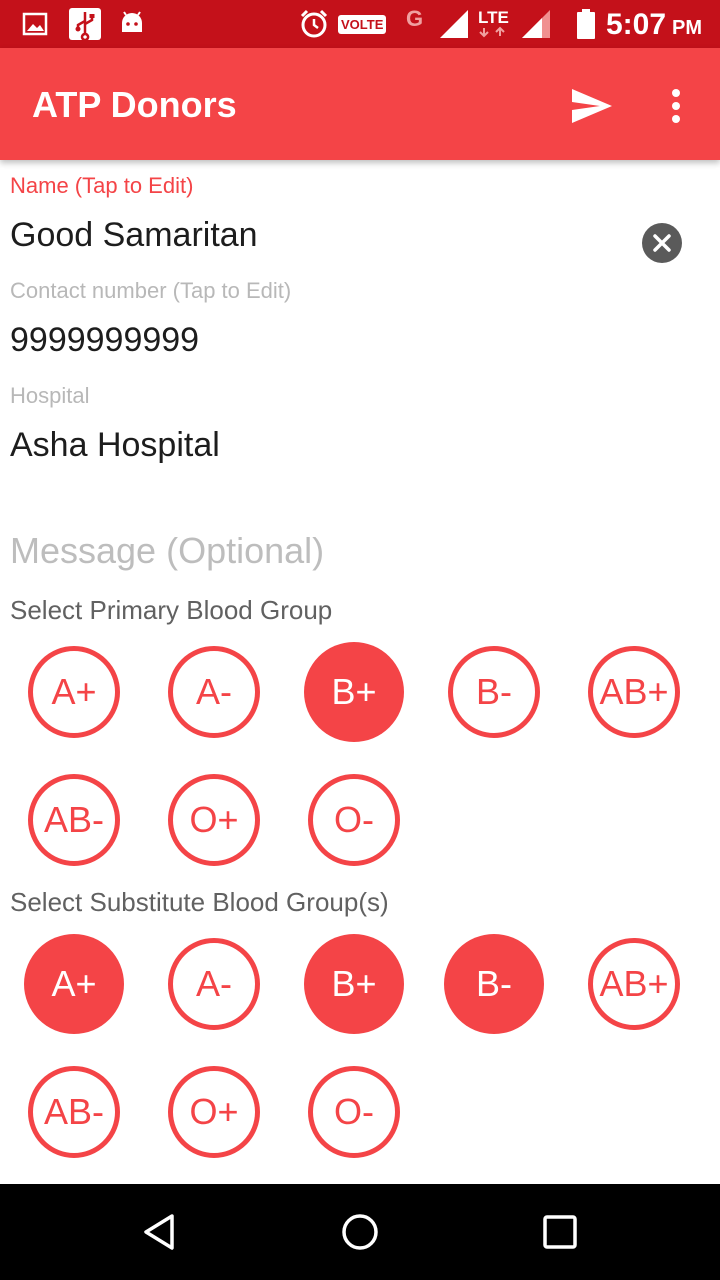 This screenshot has width=720, height=1280. What do you see at coordinates (634, 692) in the screenshot?
I see `primary-group-button: AB+` at bounding box center [634, 692].